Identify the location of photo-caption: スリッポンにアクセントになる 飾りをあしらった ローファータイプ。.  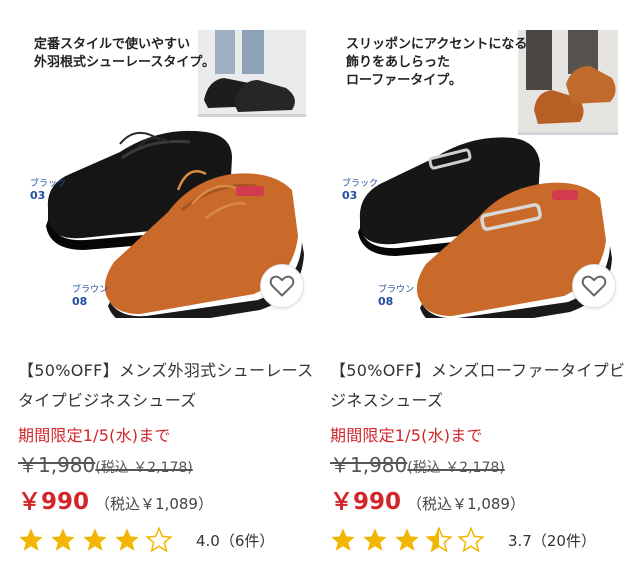
(437, 62).